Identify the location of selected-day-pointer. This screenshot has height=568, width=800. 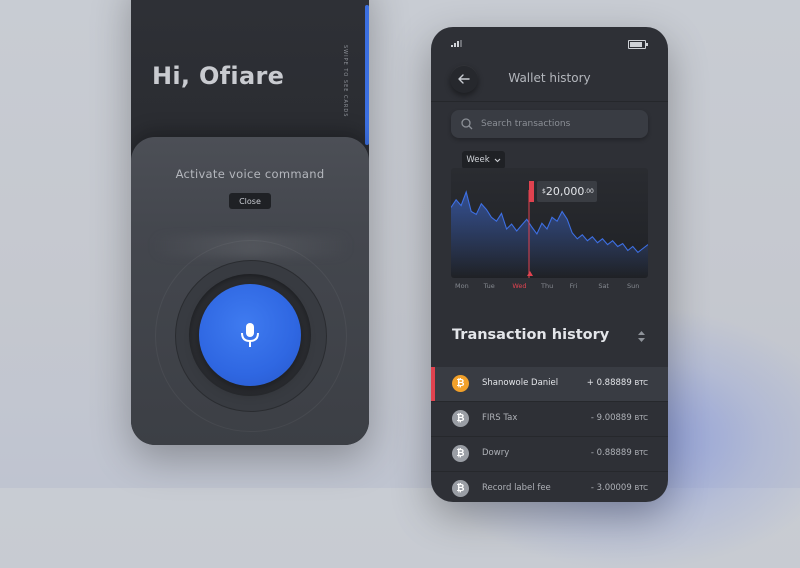
(530, 273).